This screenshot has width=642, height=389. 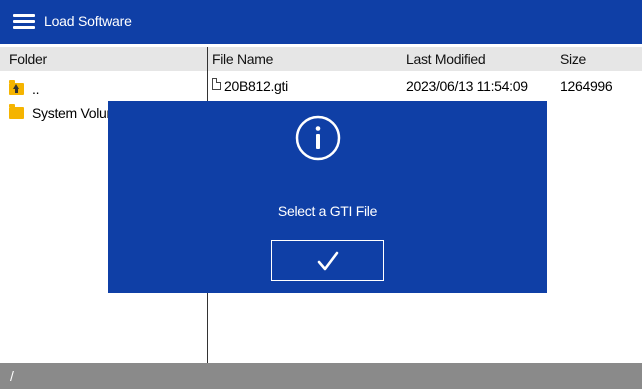 What do you see at coordinates (321, 59) in the screenshot?
I see `column-headers: Folder File Name Last Modified Size` at bounding box center [321, 59].